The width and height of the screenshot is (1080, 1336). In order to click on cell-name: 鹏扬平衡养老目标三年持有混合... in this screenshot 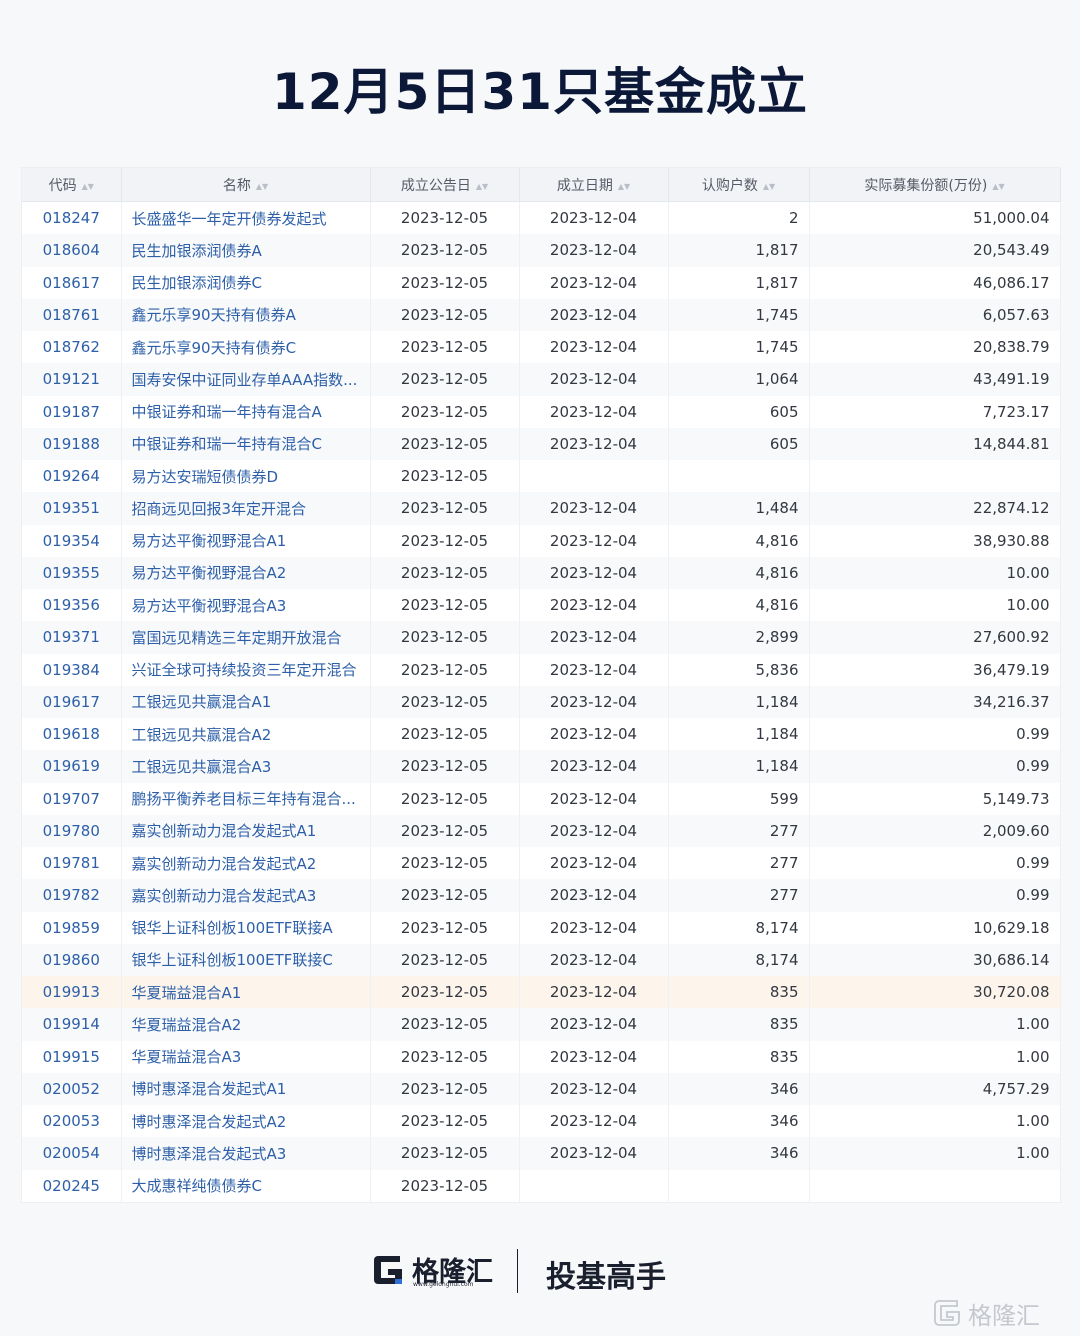, I will do `click(246, 798)`.